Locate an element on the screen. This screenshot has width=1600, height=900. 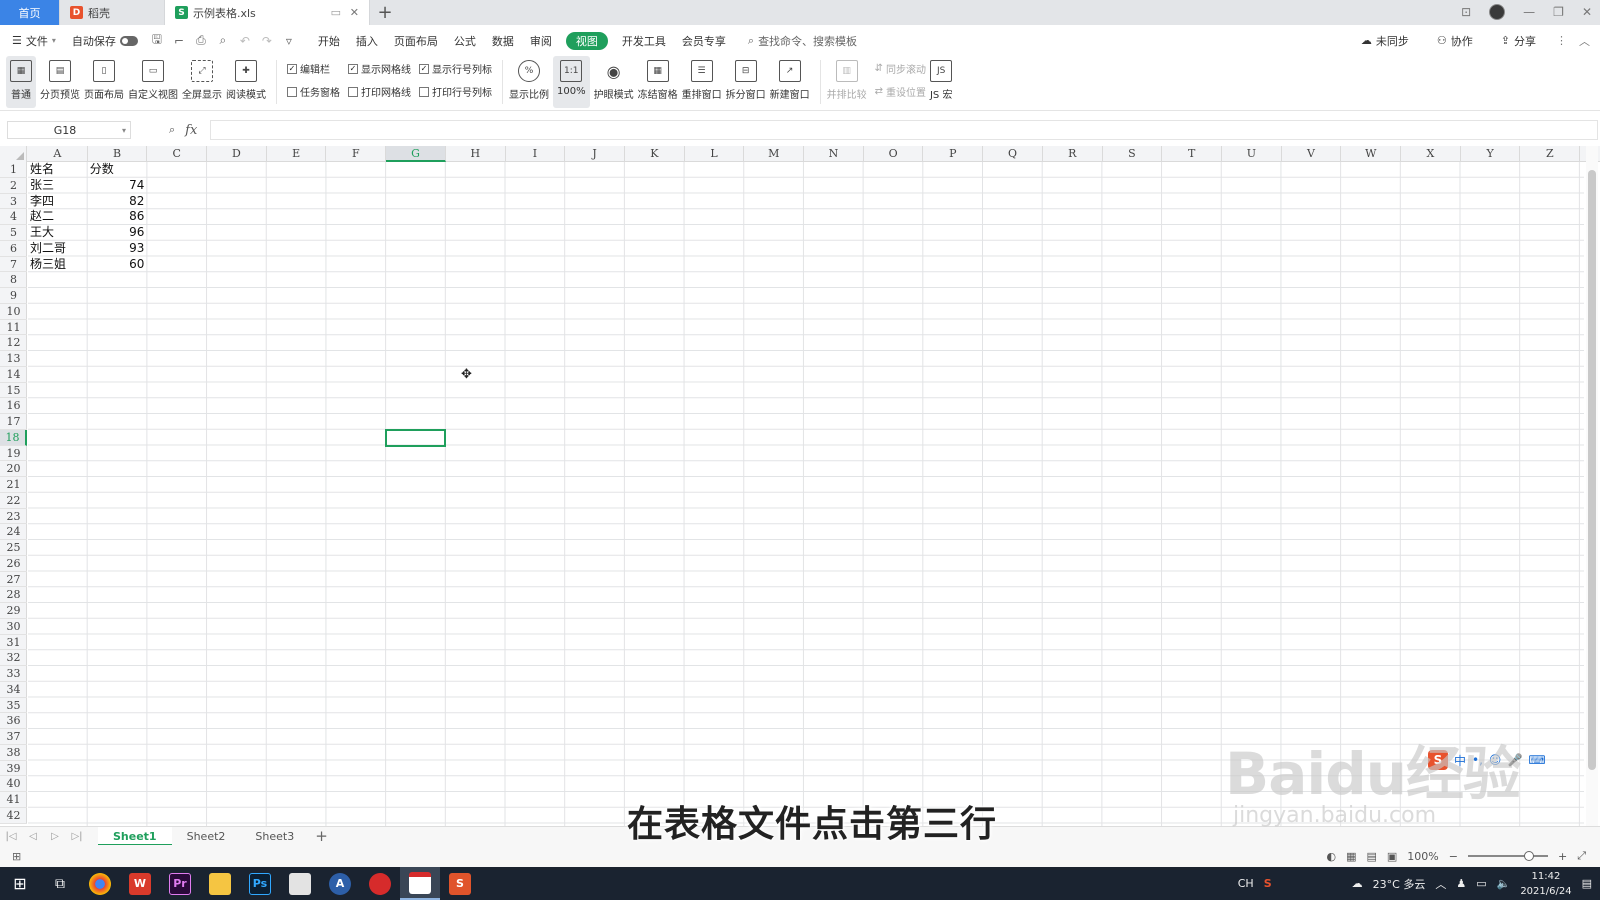
file-menu: ☰ 文件 ▾ is located at coordinates (32, 41).